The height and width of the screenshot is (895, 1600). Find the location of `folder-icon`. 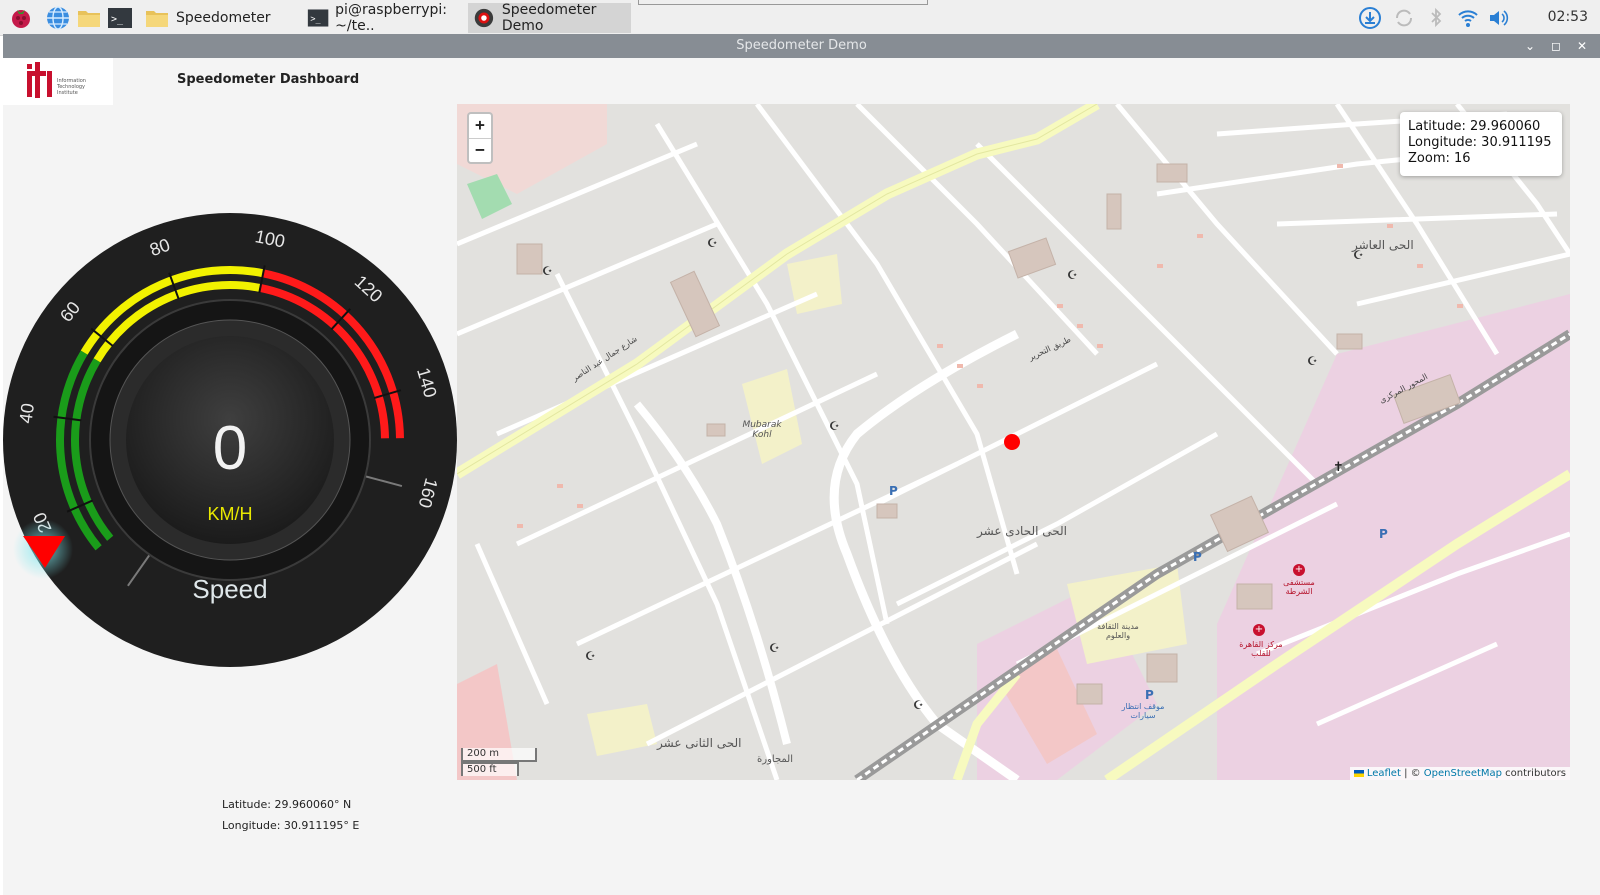

folder-icon is located at coordinates (157, 19).